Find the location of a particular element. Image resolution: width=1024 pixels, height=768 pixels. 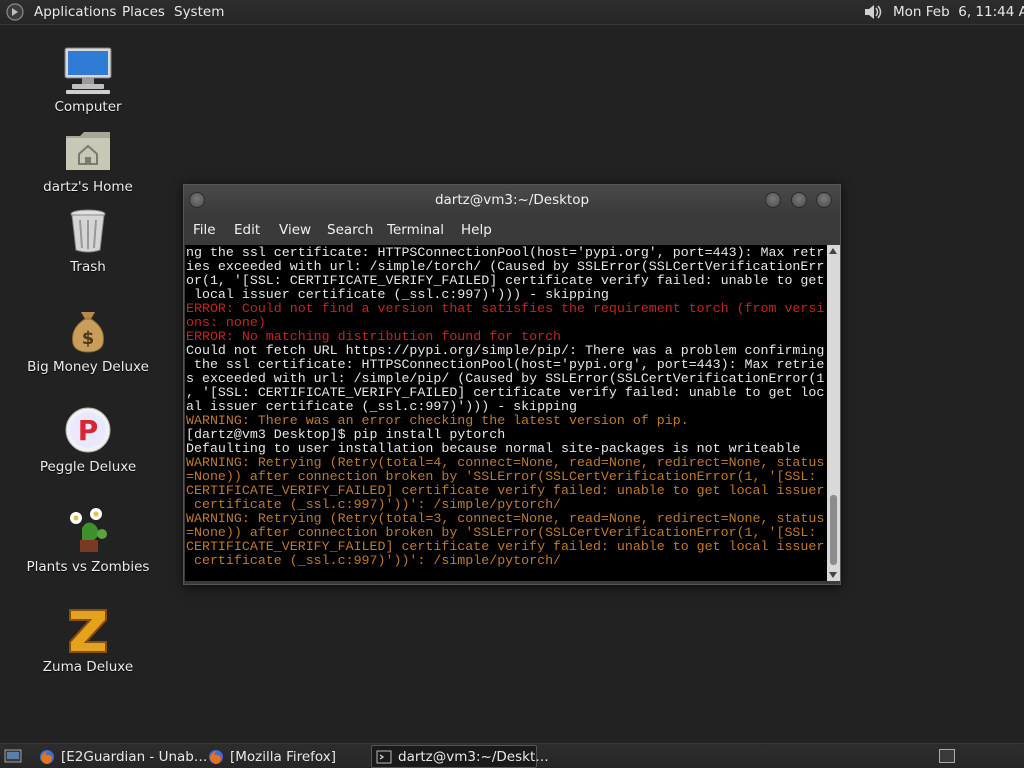

terminal-title: dartz@vm3:~/Desktop is located at coordinates (512, 200).